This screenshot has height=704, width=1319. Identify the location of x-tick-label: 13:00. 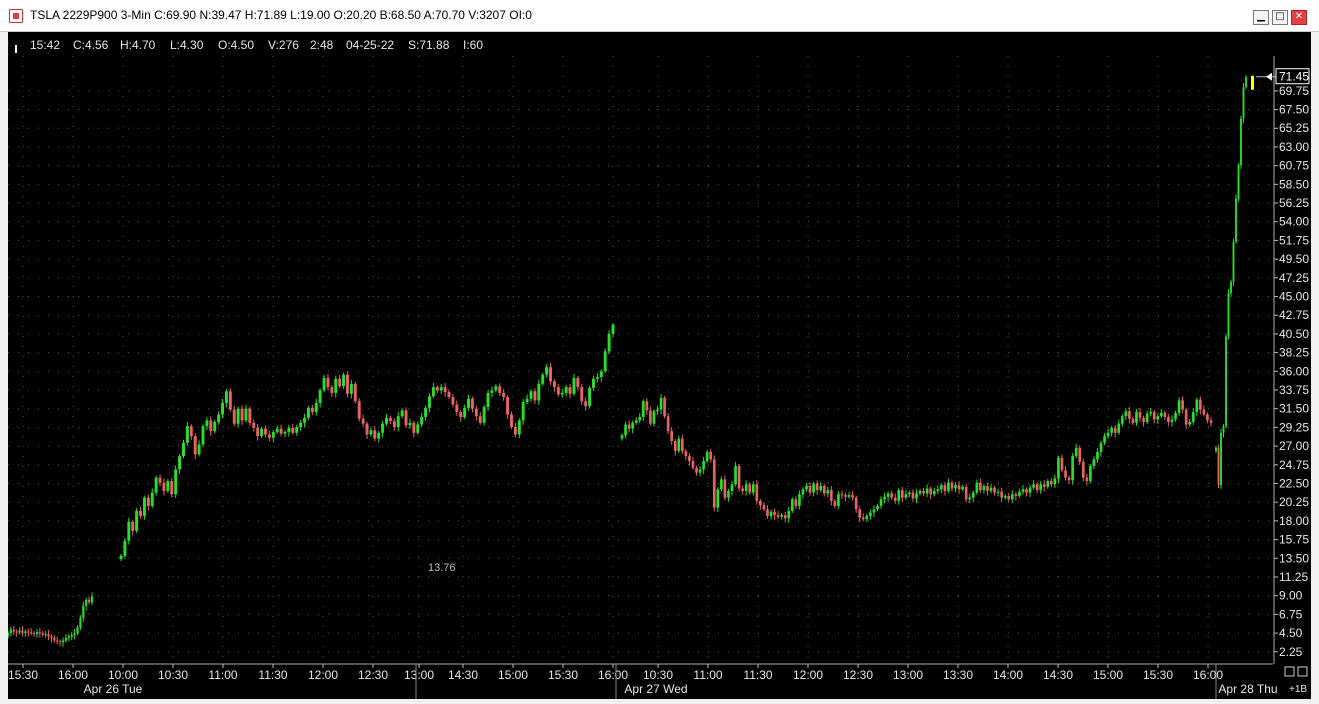
(908, 675).